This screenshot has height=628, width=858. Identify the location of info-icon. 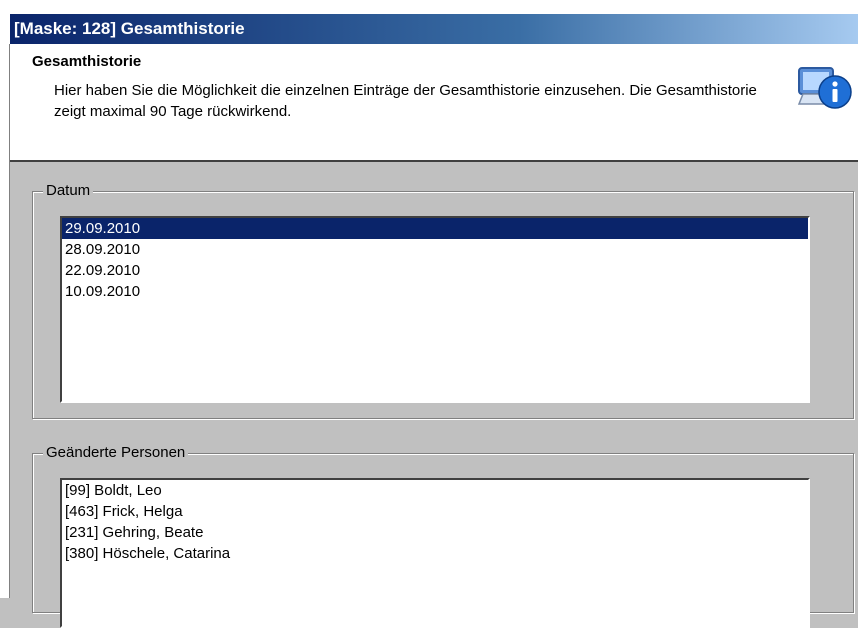
(824, 88).